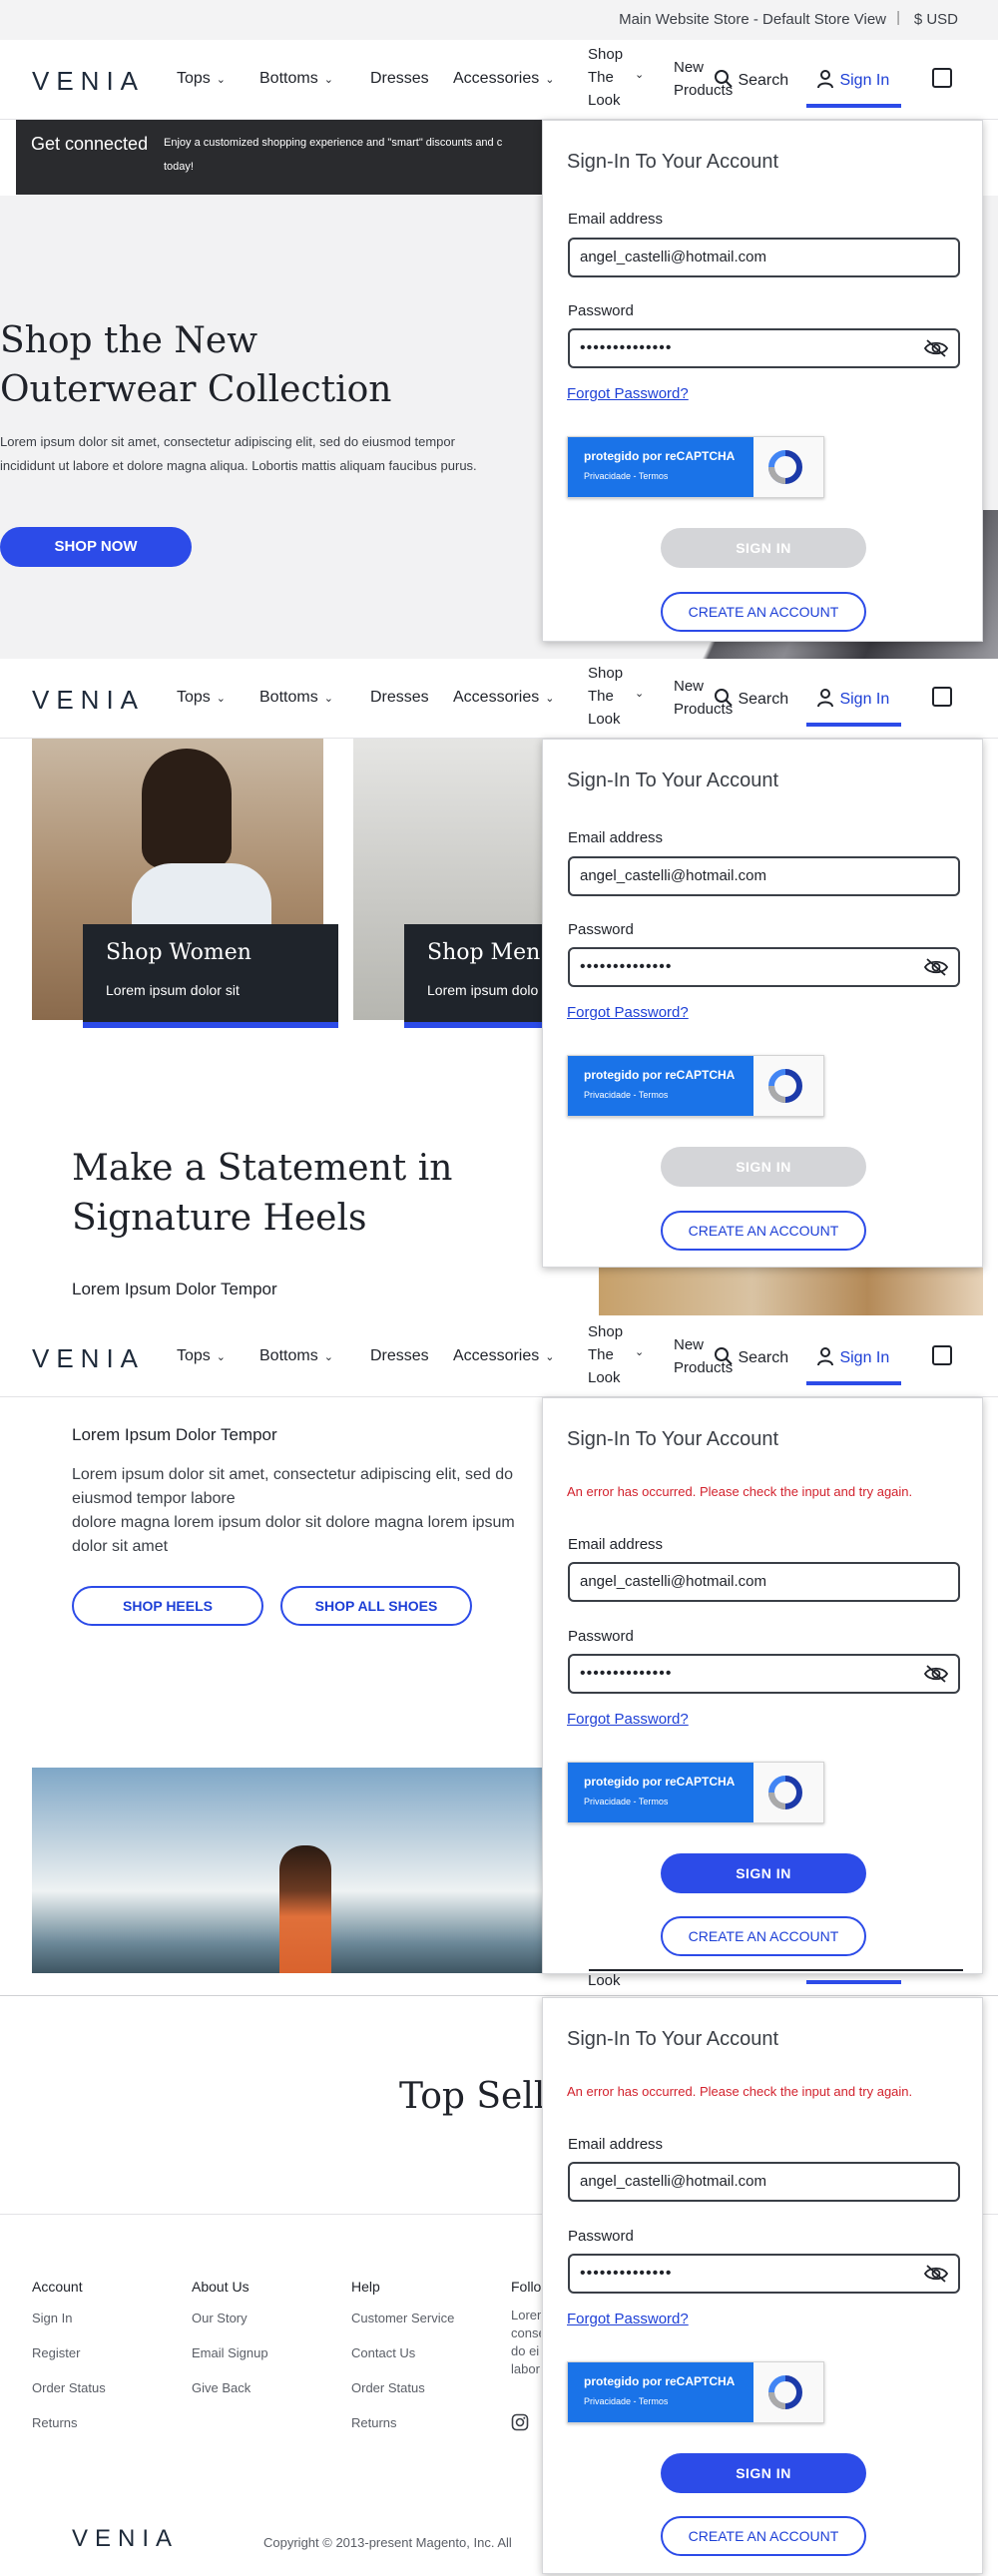  What do you see at coordinates (752, 20) in the screenshot?
I see `store-view-selector: Main Website Store - Default Store View` at bounding box center [752, 20].